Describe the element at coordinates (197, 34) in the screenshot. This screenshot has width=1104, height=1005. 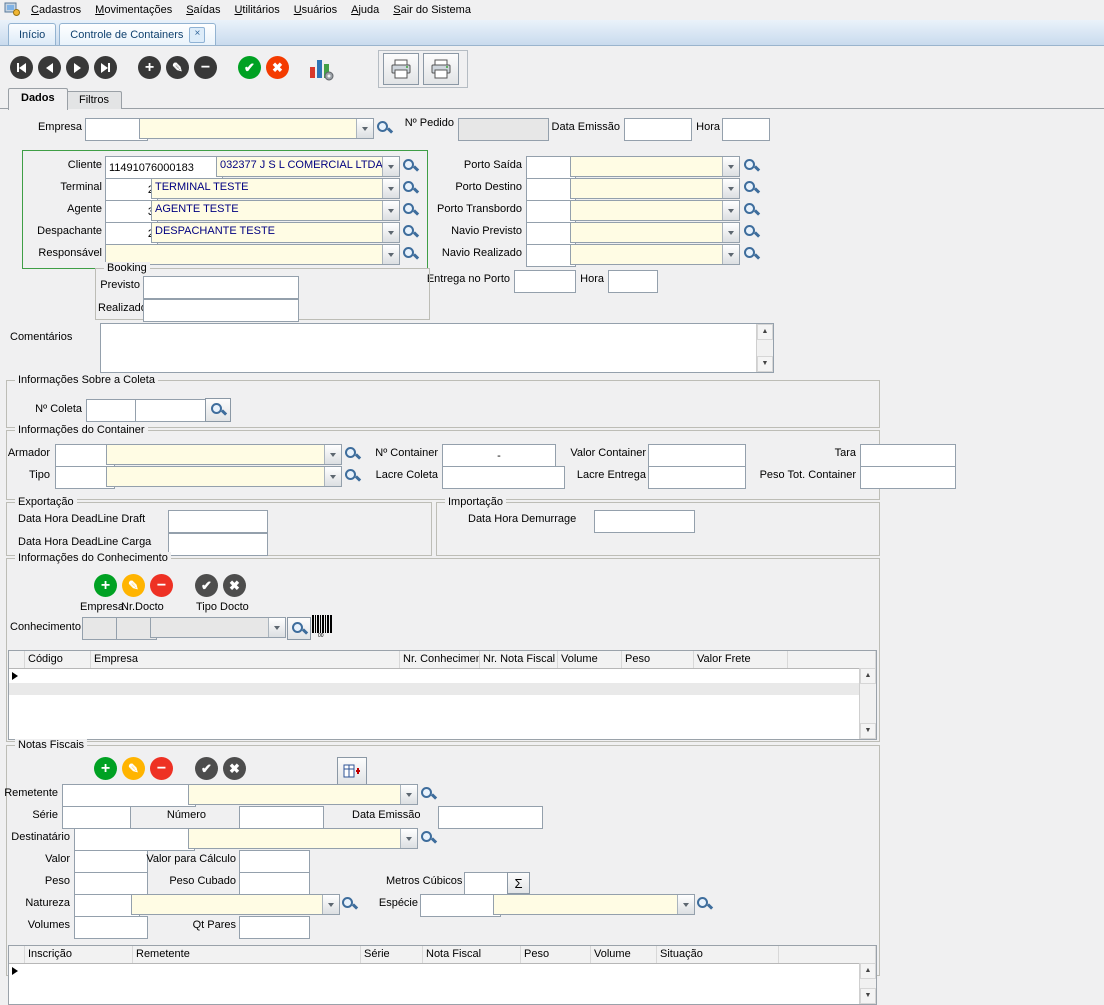
I see `close-tab-icon: ×` at that location.